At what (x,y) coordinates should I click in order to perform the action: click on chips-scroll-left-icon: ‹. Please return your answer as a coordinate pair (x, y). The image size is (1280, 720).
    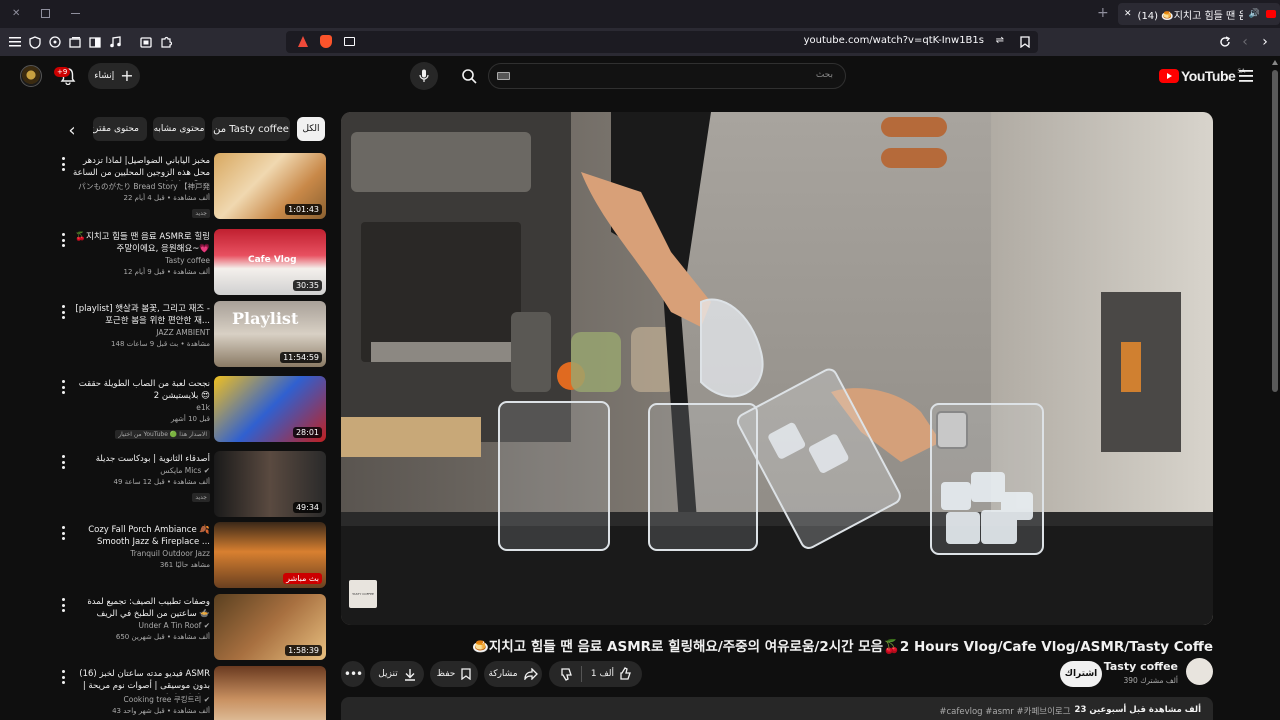
    Looking at the image, I should click on (72, 130).